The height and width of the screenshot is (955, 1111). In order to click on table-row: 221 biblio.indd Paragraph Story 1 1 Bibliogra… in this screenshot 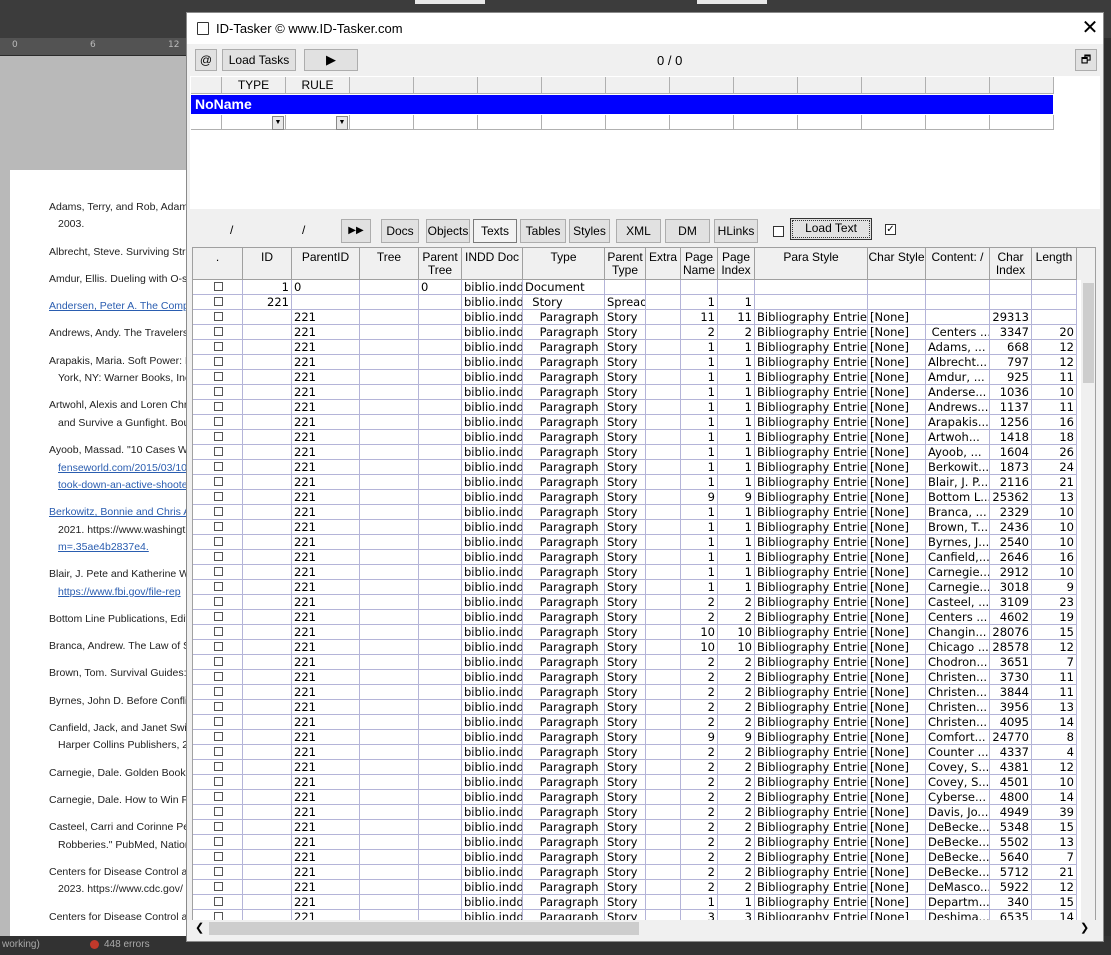, I will do `click(644, 437)`.